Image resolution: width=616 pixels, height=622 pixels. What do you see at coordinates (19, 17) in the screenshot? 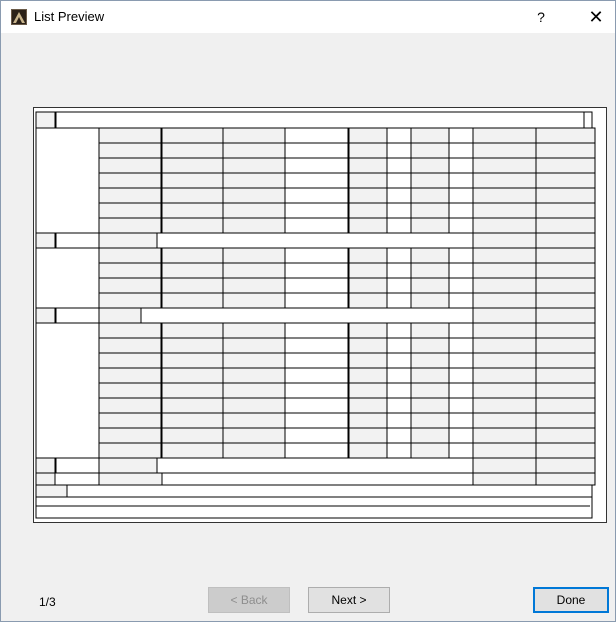
I see `app-icon` at bounding box center [19, 17].